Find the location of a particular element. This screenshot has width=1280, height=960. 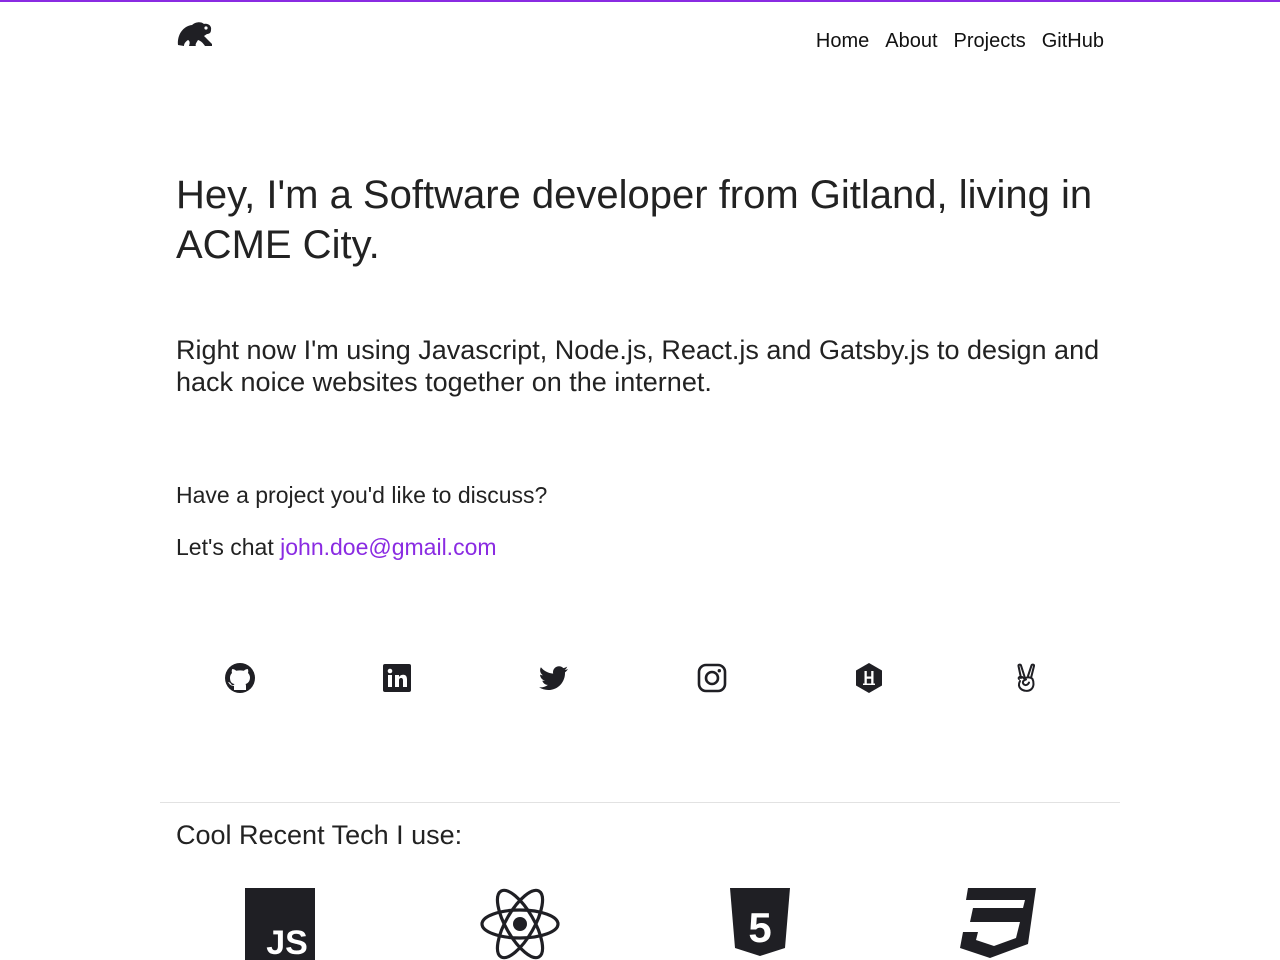

github-icon is located at coordinates (240, 678).